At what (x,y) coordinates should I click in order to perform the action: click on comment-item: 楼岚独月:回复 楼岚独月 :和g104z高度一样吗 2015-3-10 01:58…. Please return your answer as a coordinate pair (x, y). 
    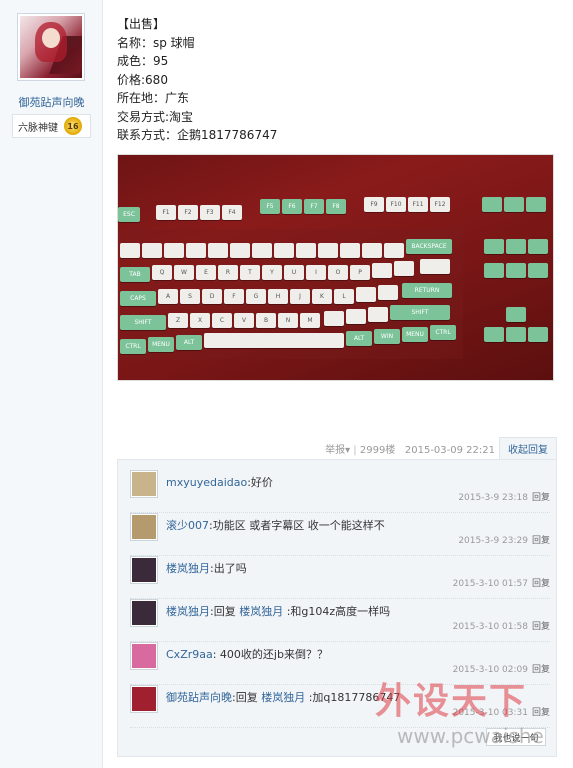
    Looking at the image, I should click on (340, 620).